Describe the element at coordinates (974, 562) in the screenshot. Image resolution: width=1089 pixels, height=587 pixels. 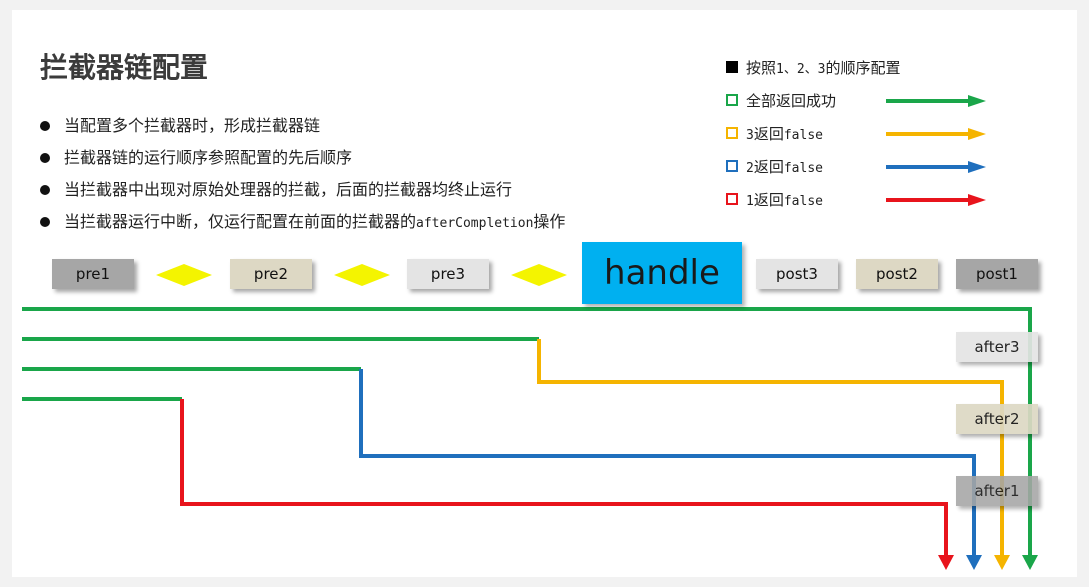
I see `arrow-down-blue-icon` at that location.